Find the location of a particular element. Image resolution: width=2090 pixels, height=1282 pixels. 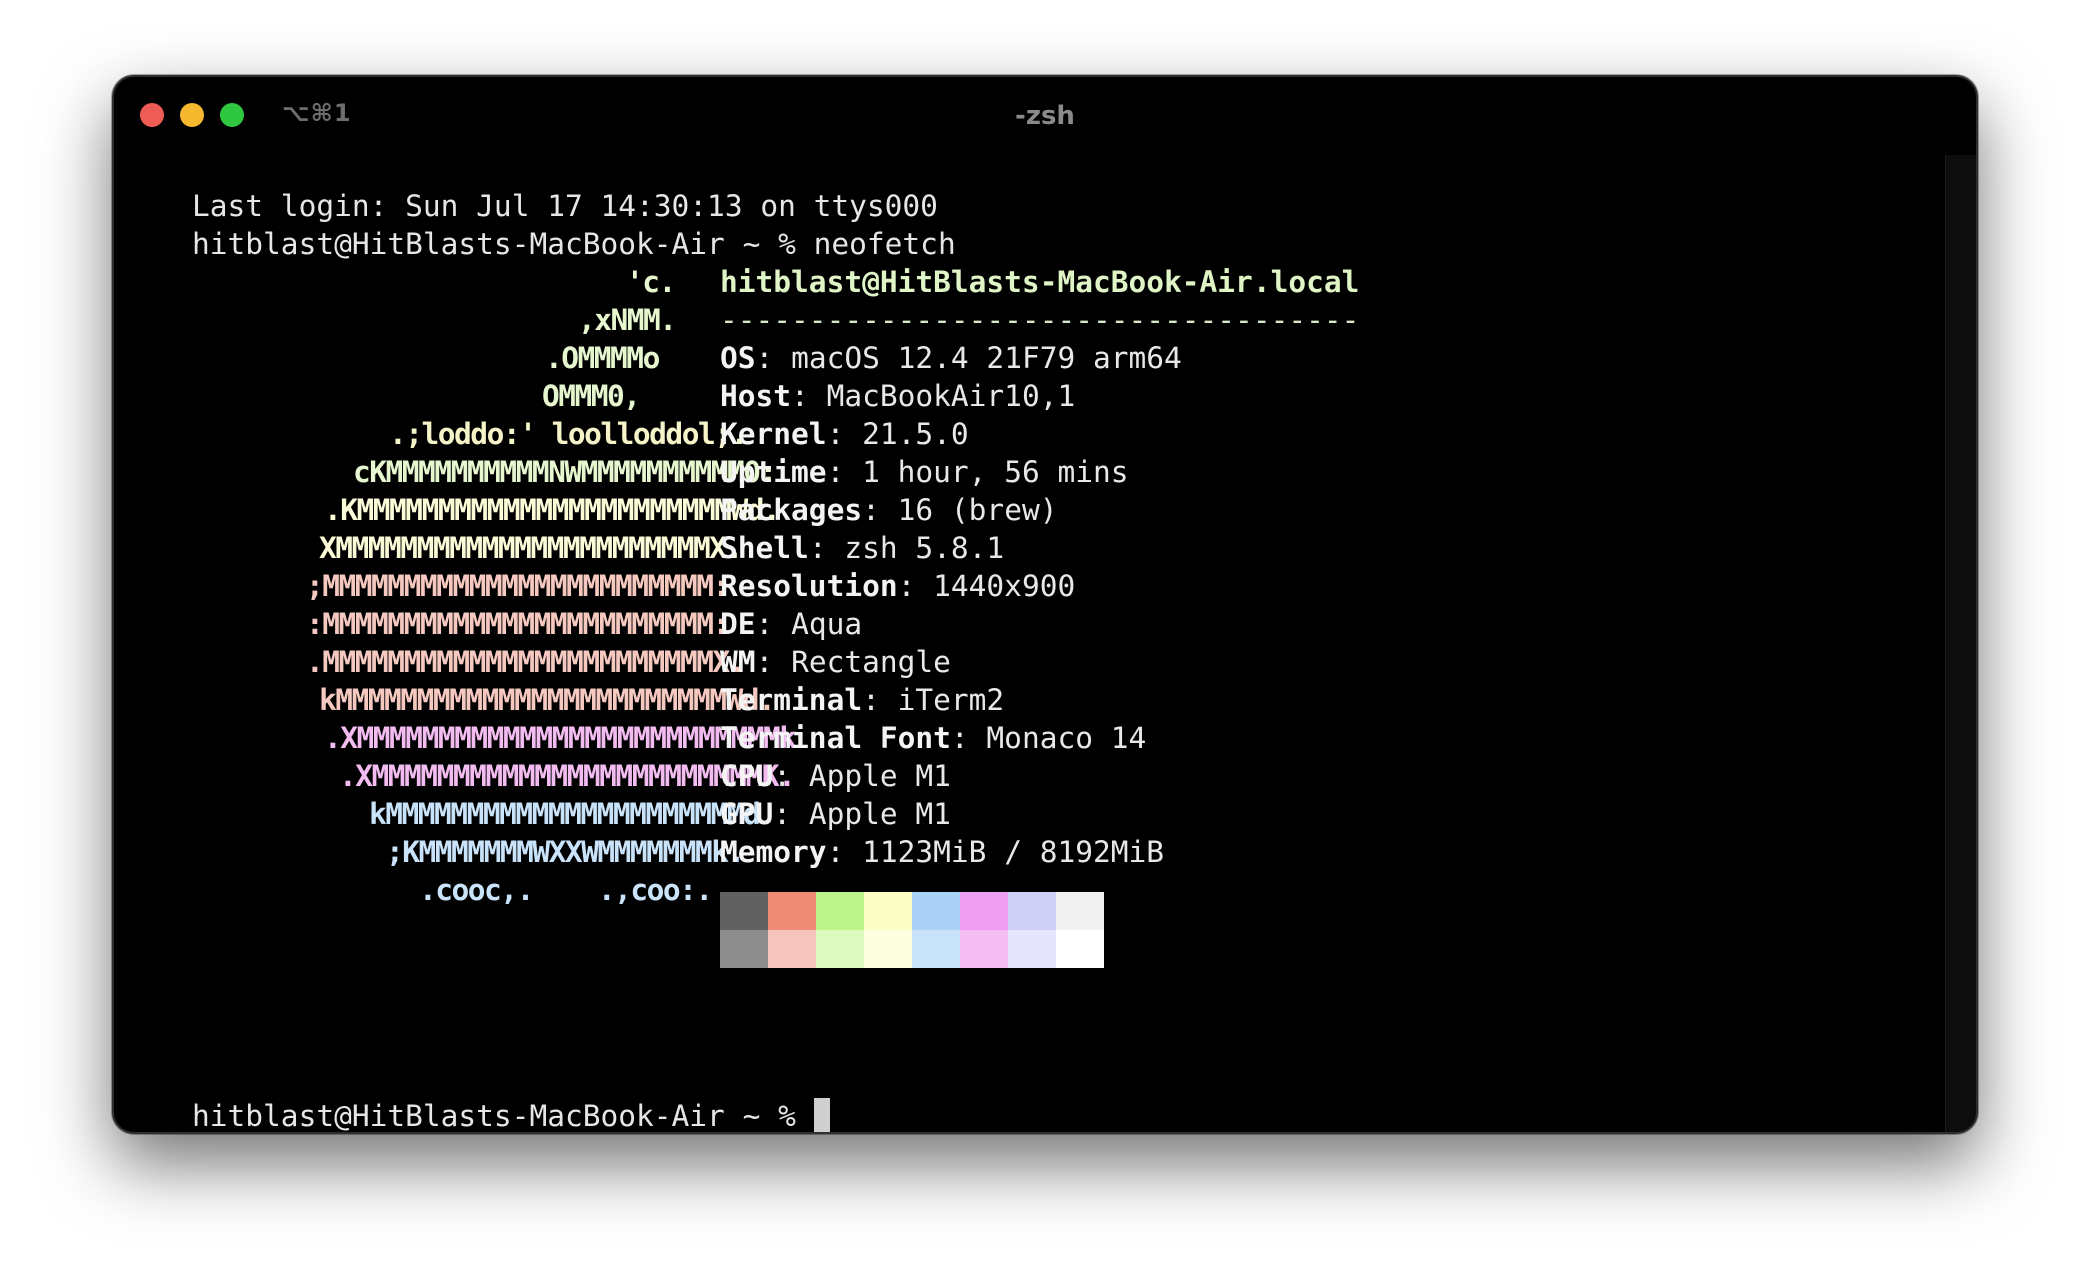

info-value: MacBookAir10,1 is located at coordinates (951, 396).